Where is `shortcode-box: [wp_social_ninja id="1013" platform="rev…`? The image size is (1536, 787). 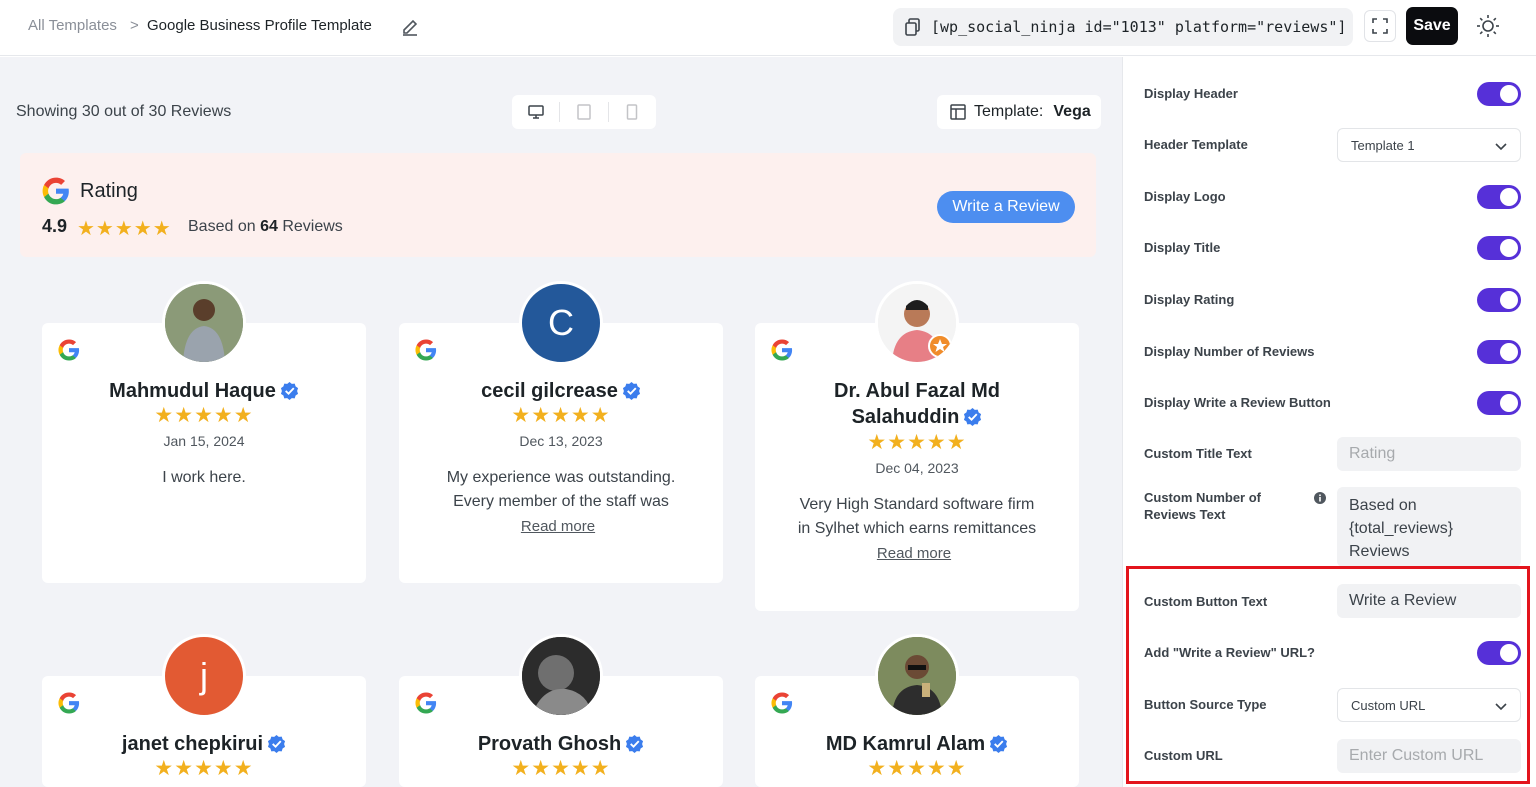
shortcode-box: [wp_social_ninja id="1013" platform="rev… is located at coordinates (1123, 27).